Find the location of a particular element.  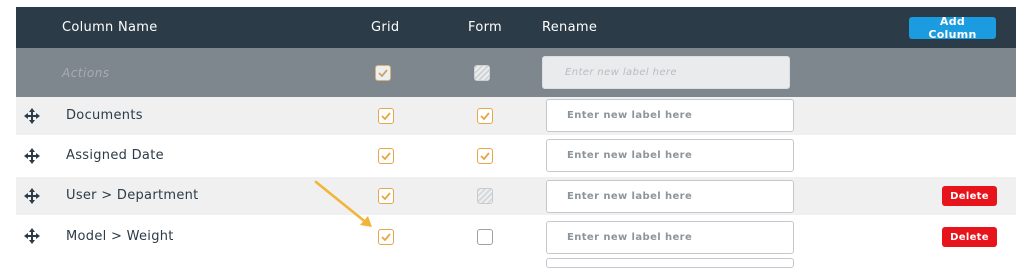

column-label: Model > Weight is located at coordinates (120, 236).